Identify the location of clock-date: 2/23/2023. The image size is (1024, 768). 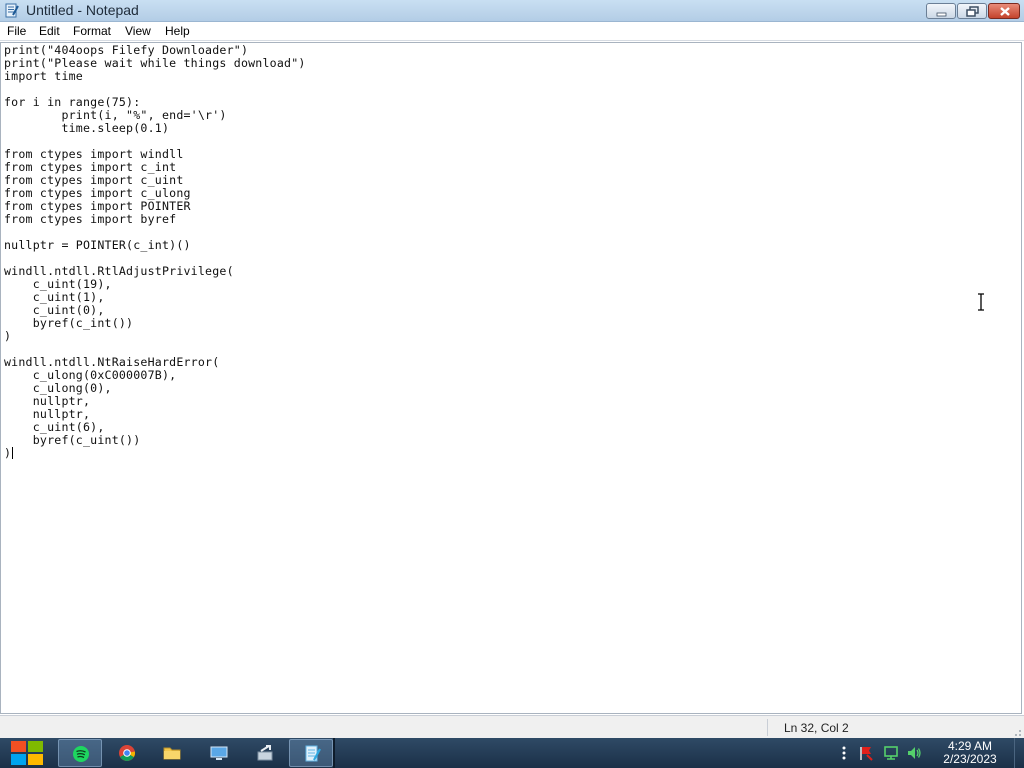
(970, 759).